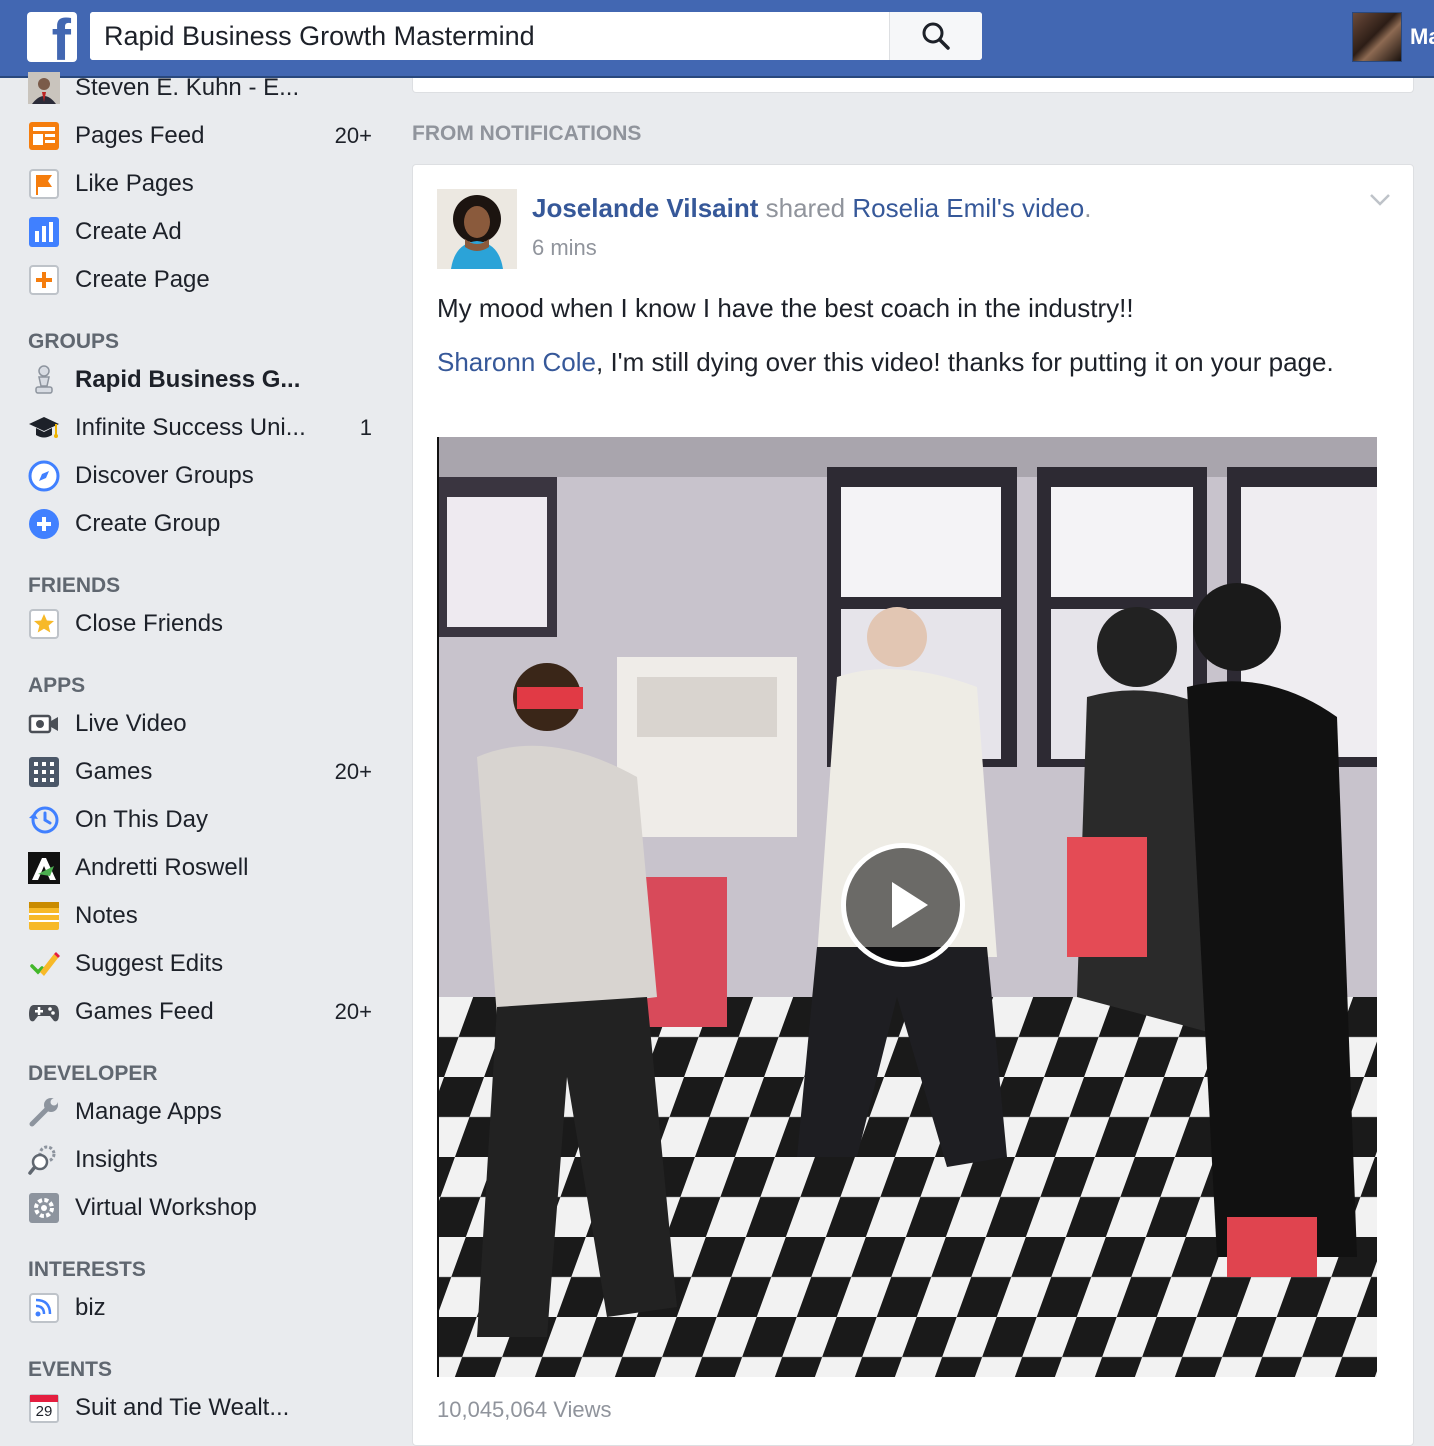  Describe the element at coordinates (1088, 208) in the screenshot. I see `header-period: .` at that location.